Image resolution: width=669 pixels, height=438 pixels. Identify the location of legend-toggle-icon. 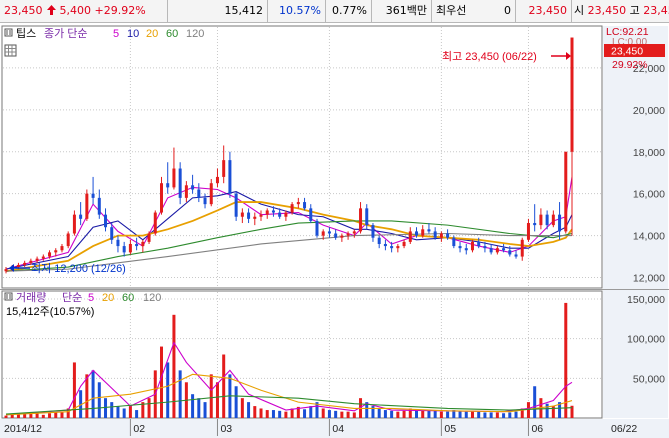
(8, 32).